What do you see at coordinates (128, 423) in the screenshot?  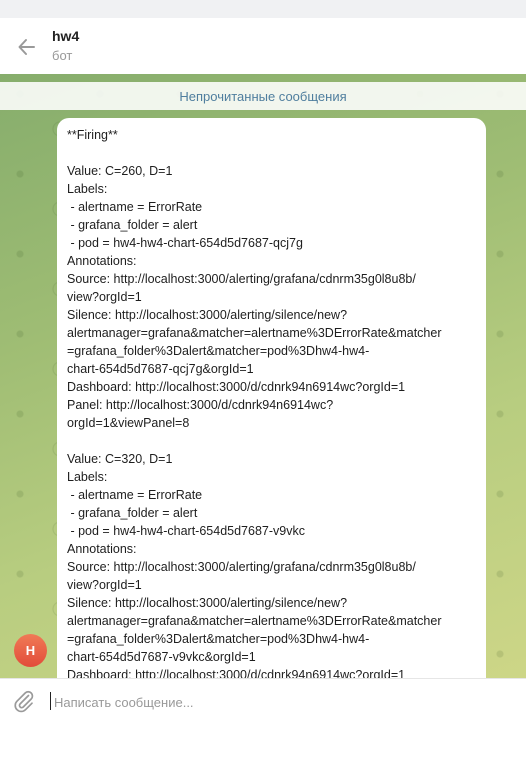 I see `message-line: orgId=1&viewPanel=8` at bounding box center [128, 423].